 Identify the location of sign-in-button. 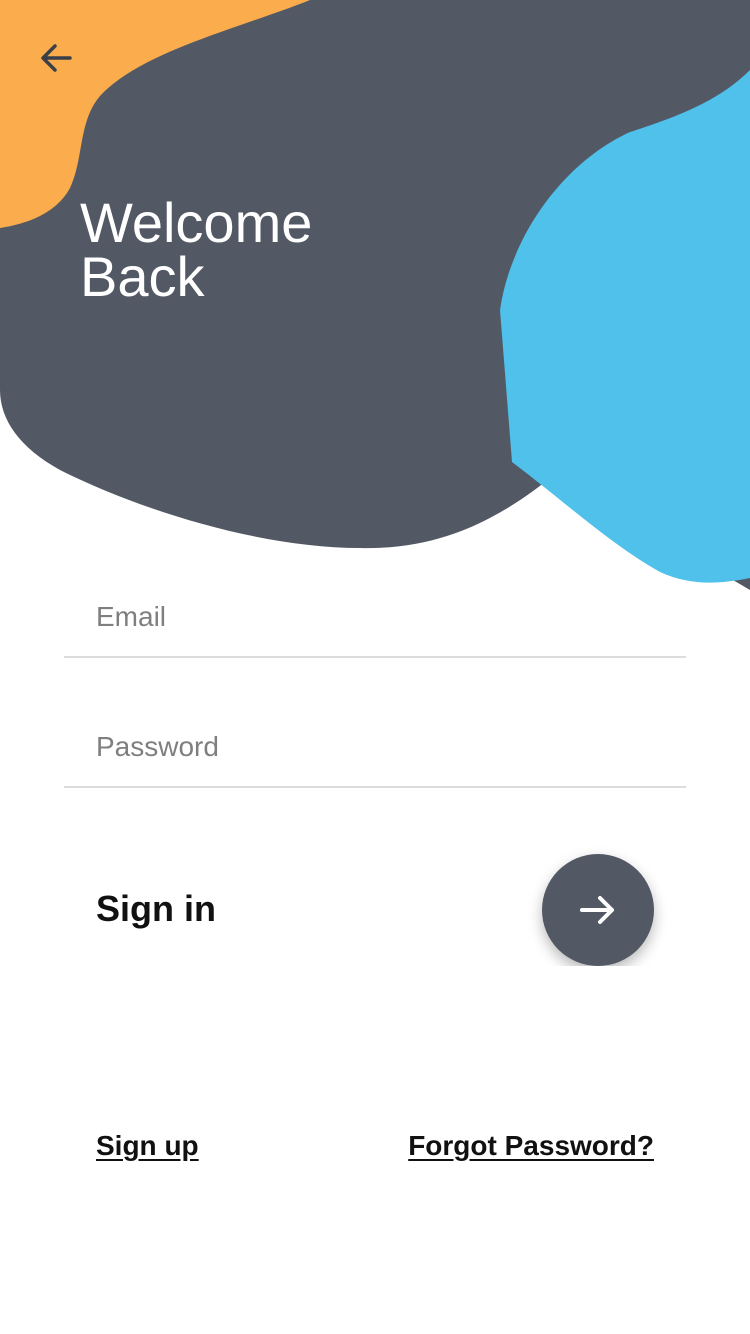
(598, 910).